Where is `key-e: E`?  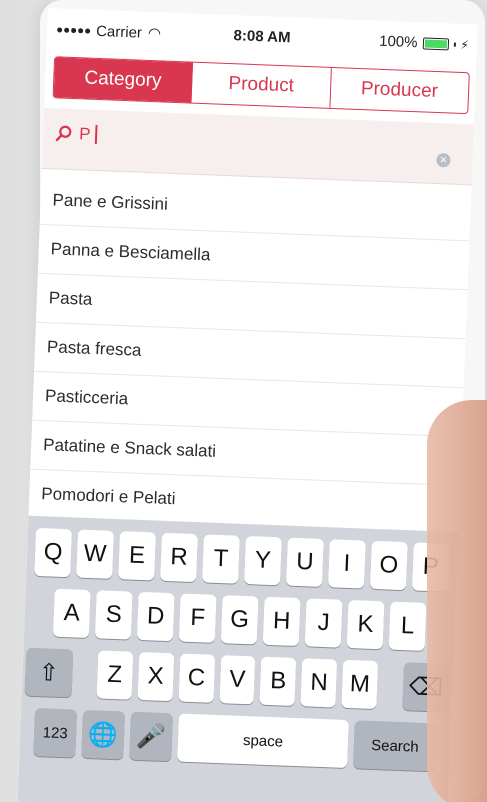 key-e: E is located at coordinates (137, 556).